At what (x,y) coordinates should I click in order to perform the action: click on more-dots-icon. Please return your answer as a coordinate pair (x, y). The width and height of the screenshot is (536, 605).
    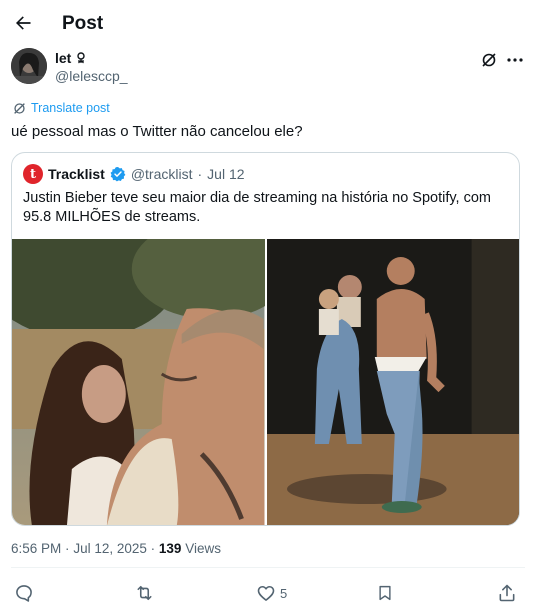
    Looking at the image, I should click on (515, 60).